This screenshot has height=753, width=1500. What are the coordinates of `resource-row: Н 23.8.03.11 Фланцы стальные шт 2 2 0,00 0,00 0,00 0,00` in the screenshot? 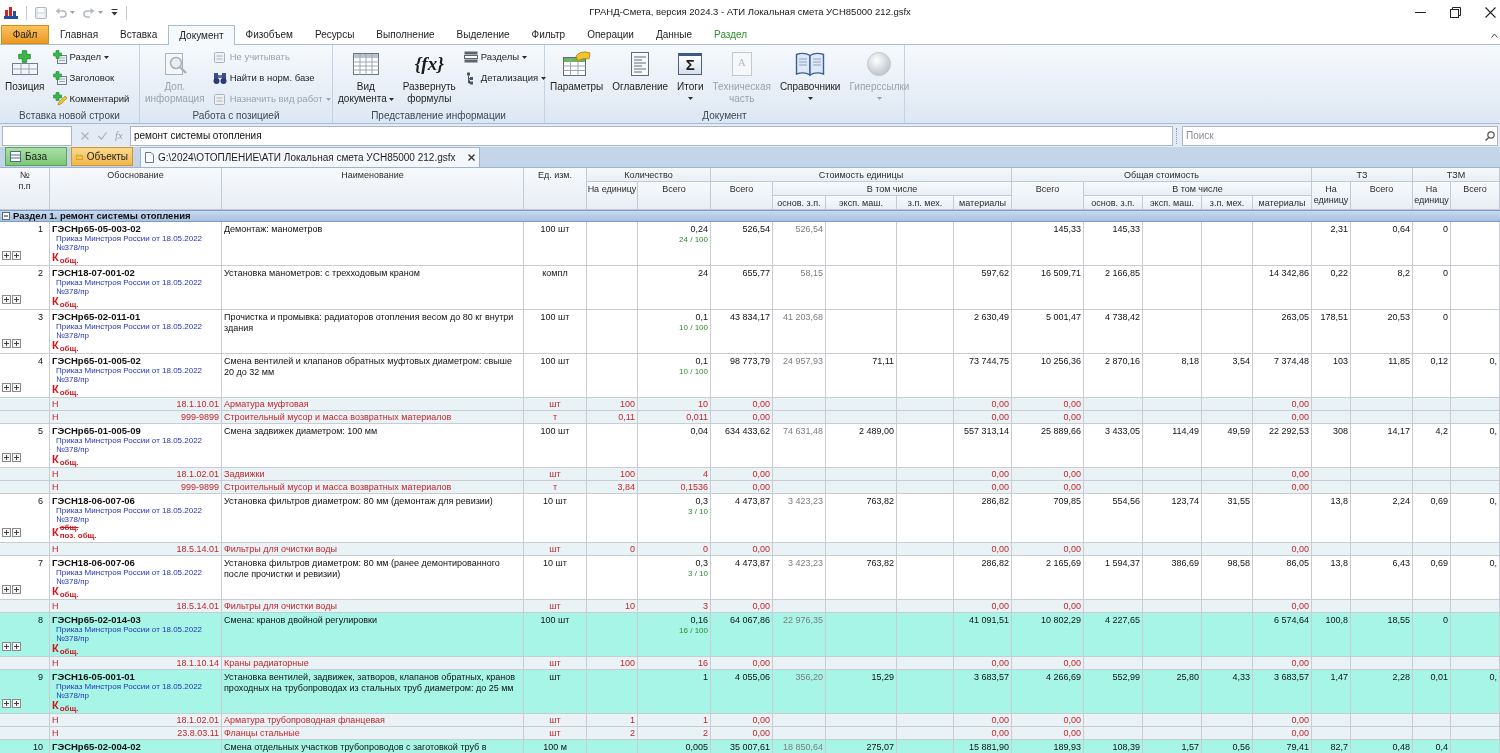 It's located at (750, 733).